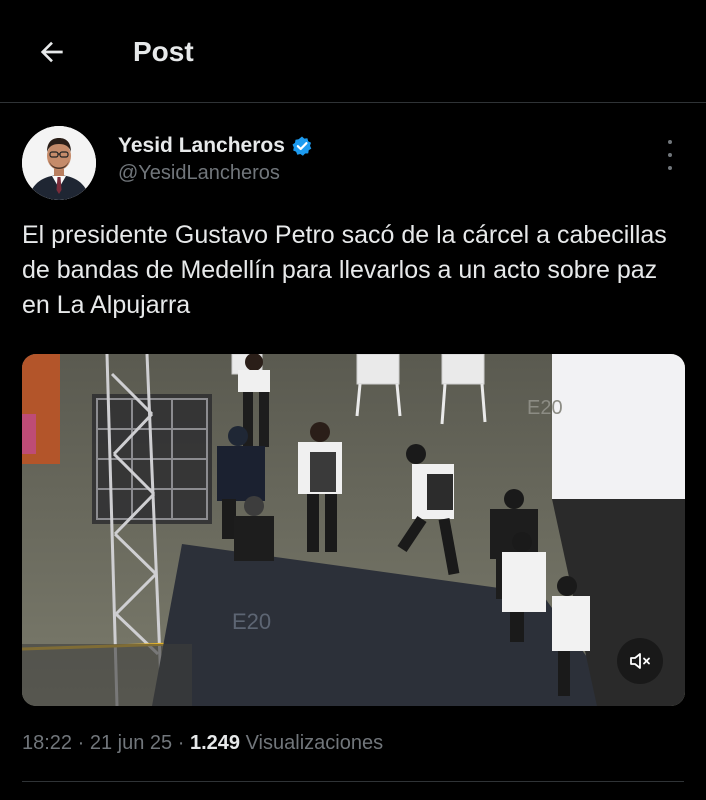 The height and width of the screenshot is (800, 706). I want to click on author-name-row: Yesid Lancheros, so click(215, 146).